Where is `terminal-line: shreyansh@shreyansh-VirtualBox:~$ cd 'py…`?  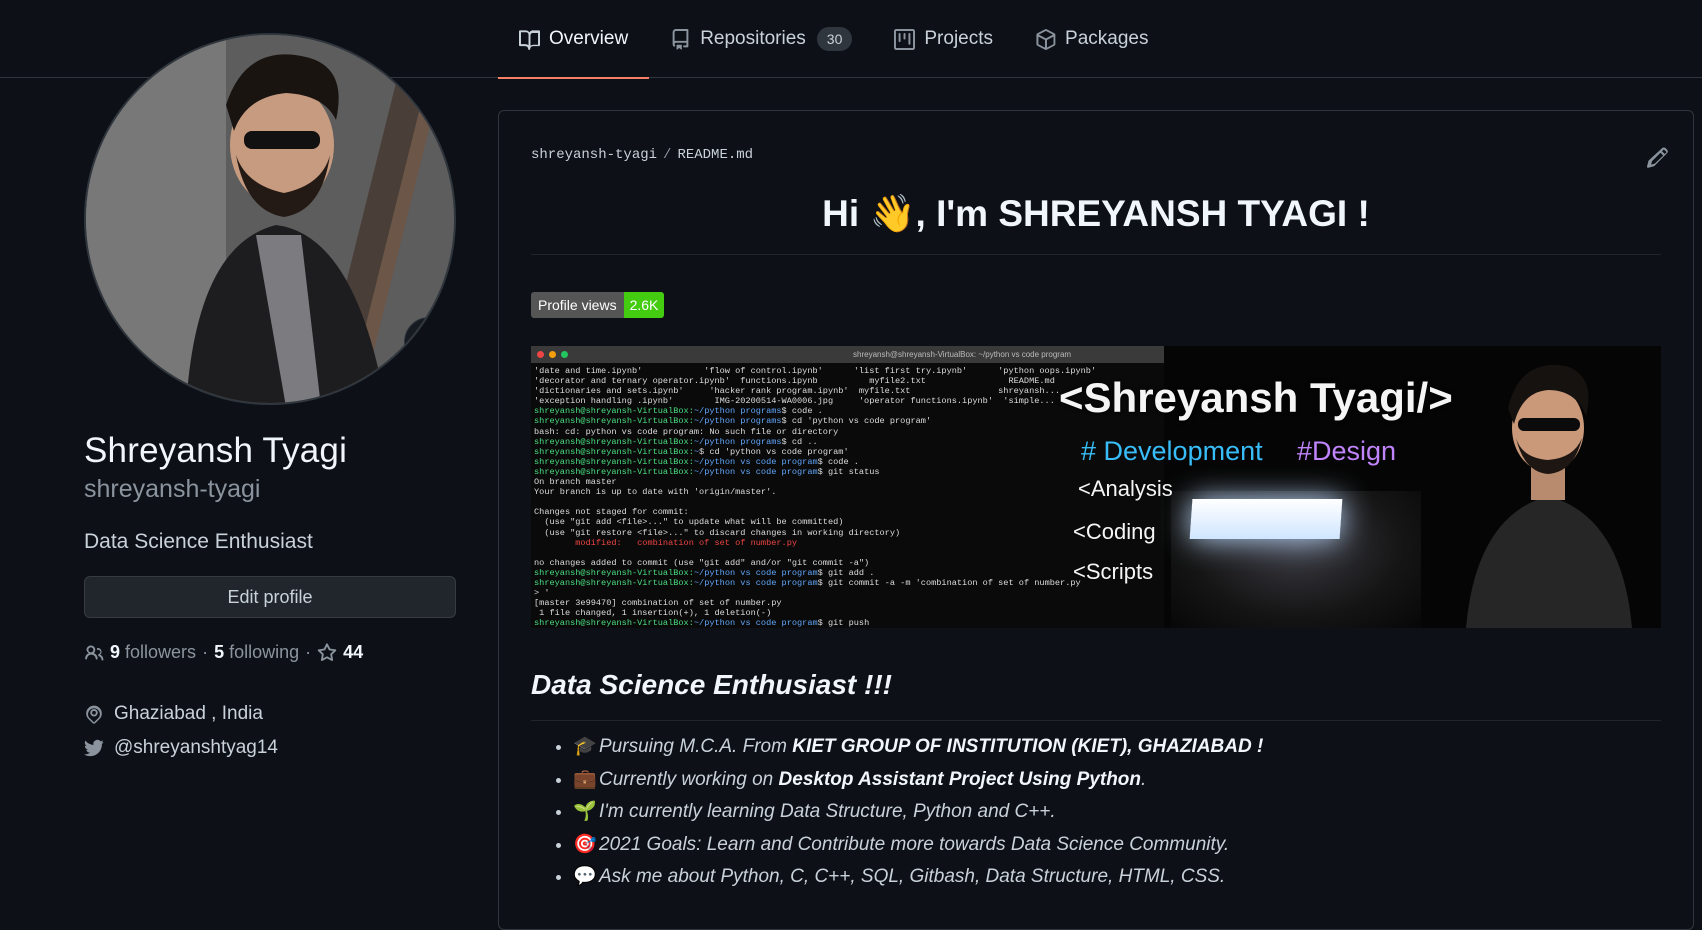
terminal-line: shreyansh@shreyansh-VirtualBox:~$ cd 'py… is located at coordinates (691, 451).